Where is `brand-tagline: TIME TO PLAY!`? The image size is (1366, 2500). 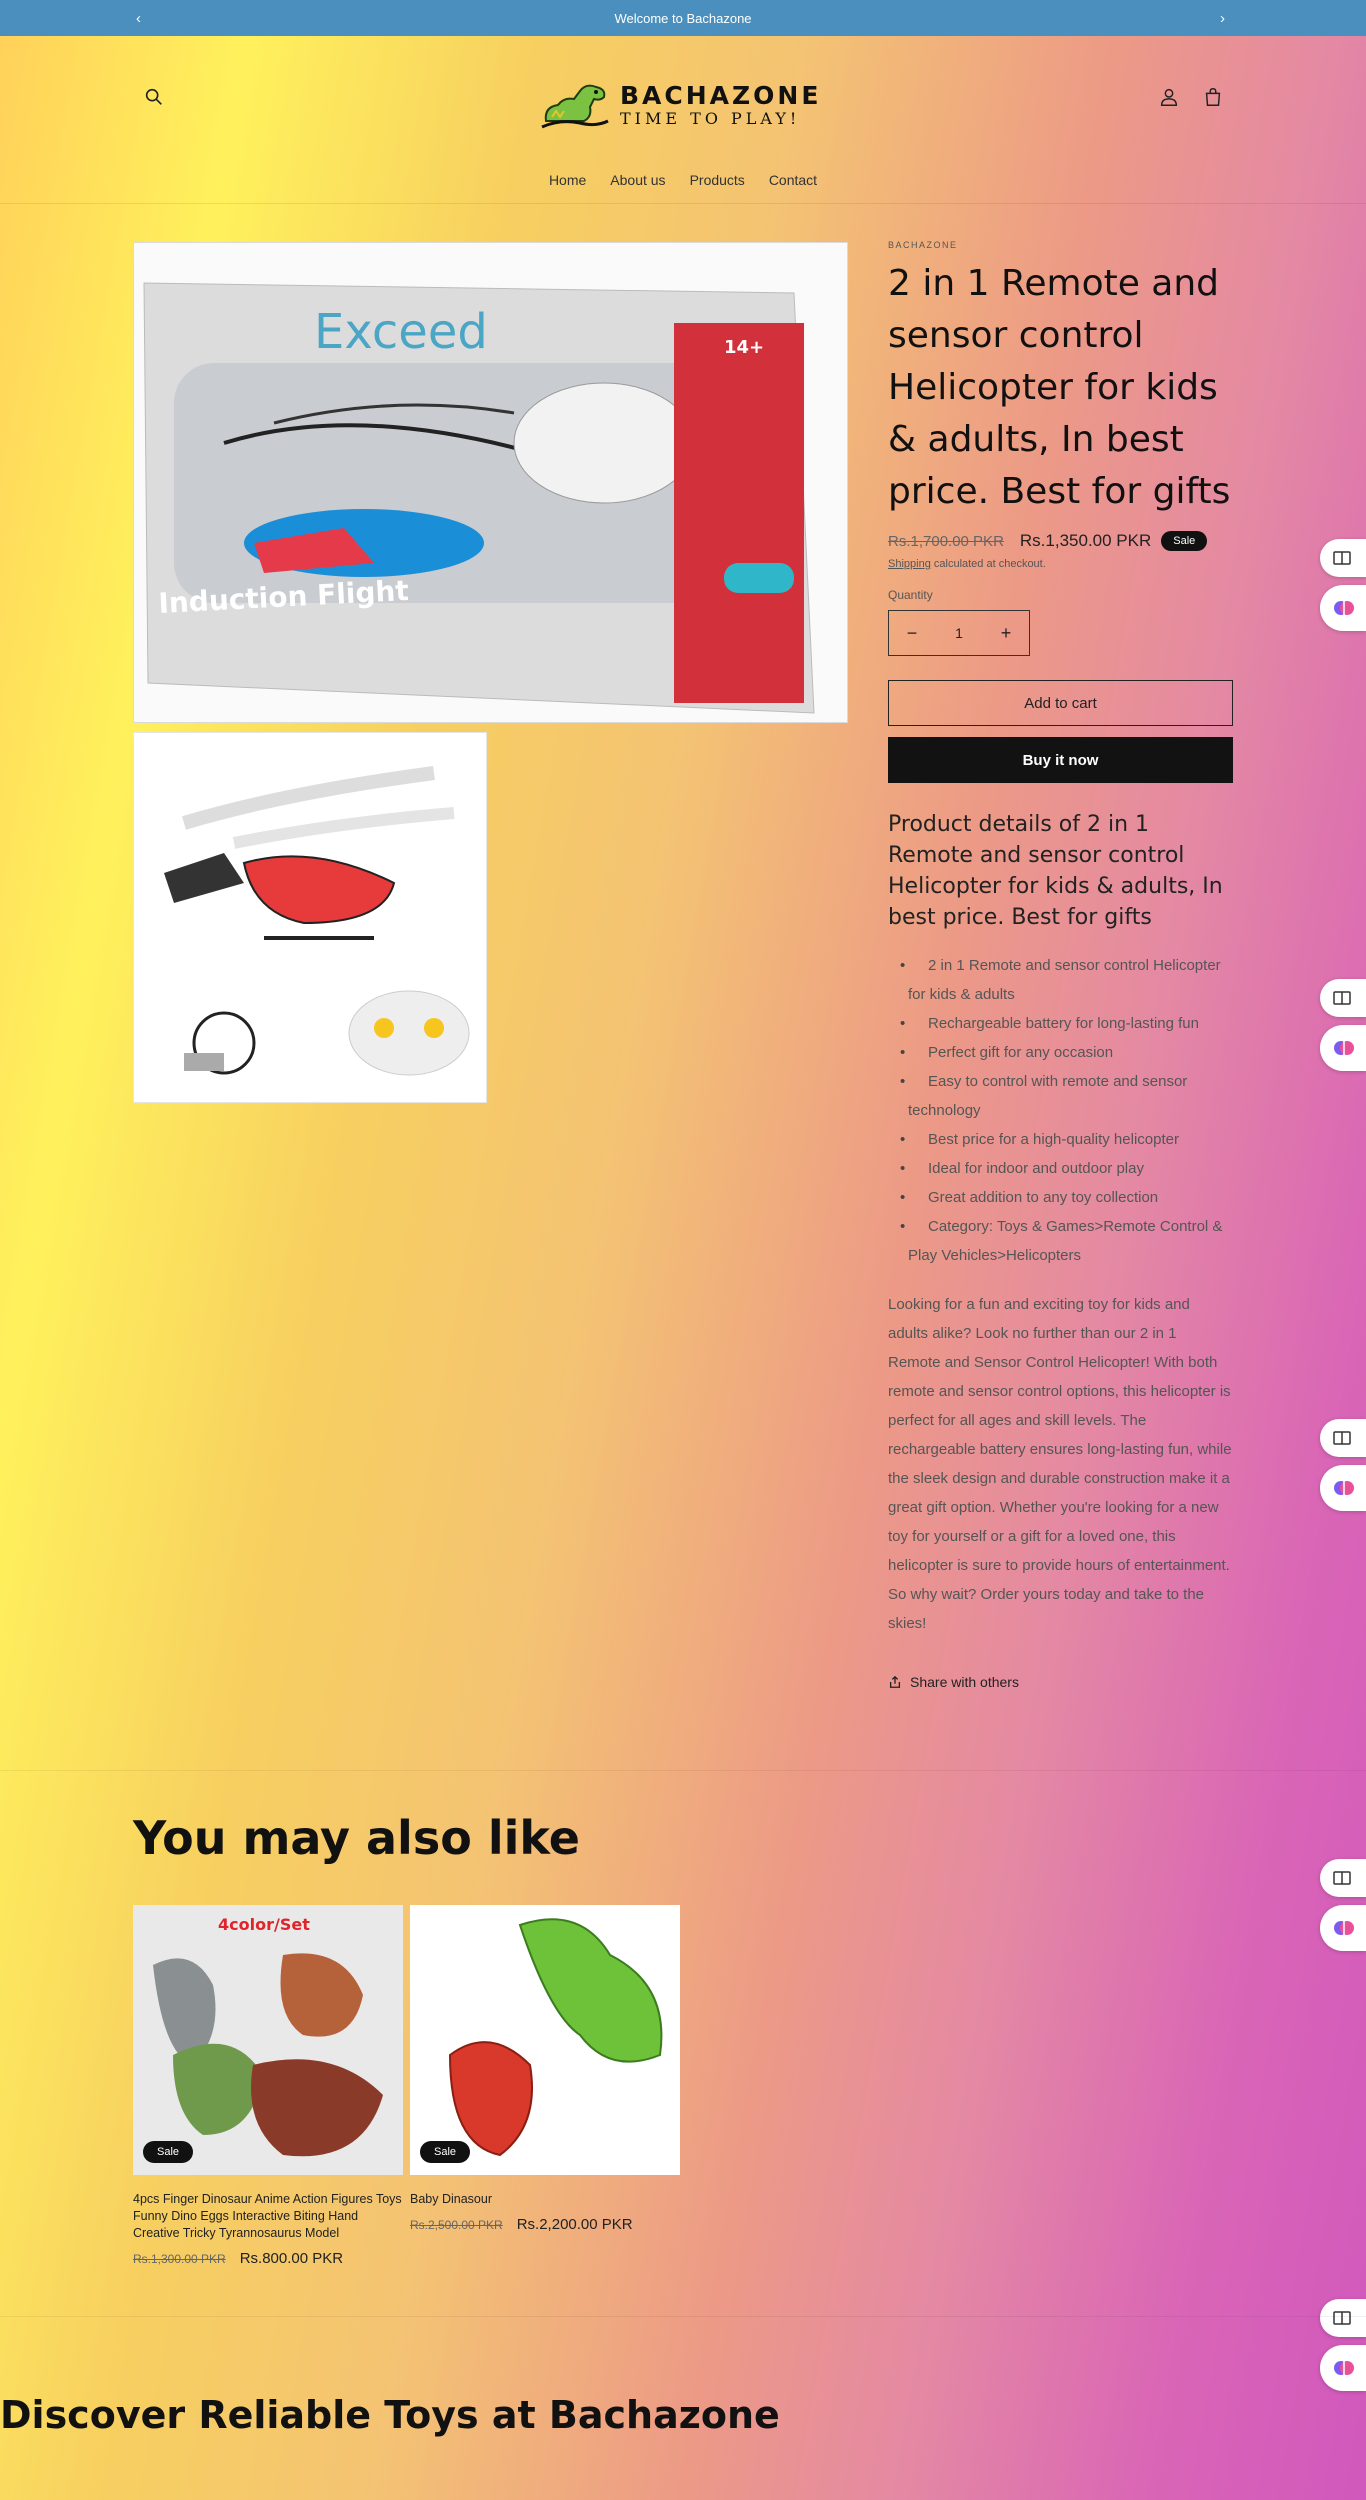
brand-tagline: TIME TO PLAY! is located at coordinates (710, 118).